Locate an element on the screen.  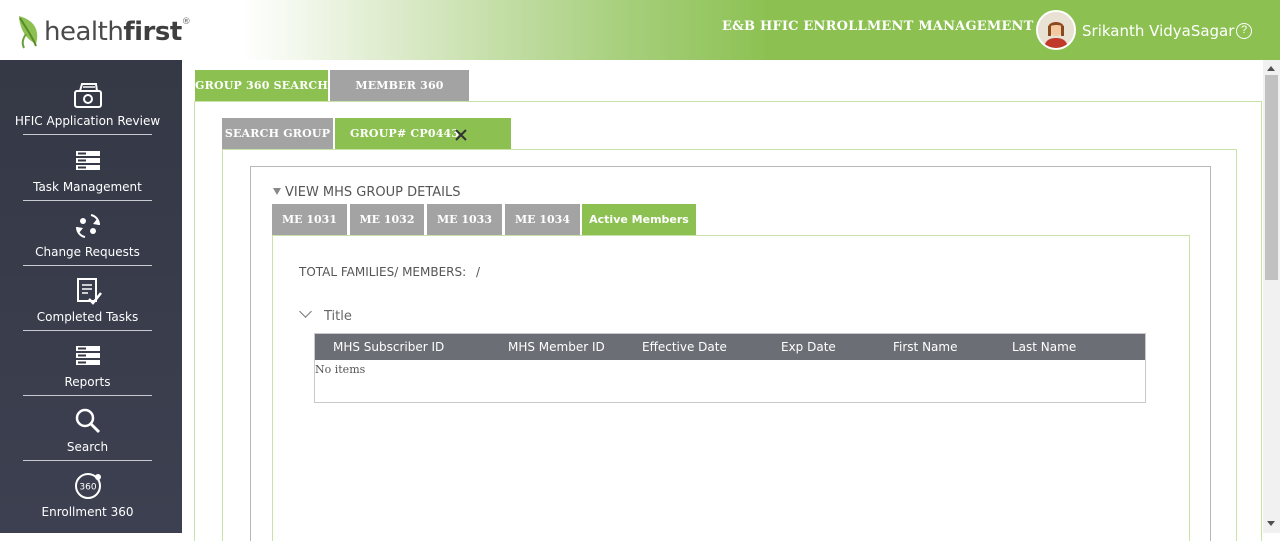
tab-group-360-search: GROUP 360 SEARCH is located at coordinates (261, 86).